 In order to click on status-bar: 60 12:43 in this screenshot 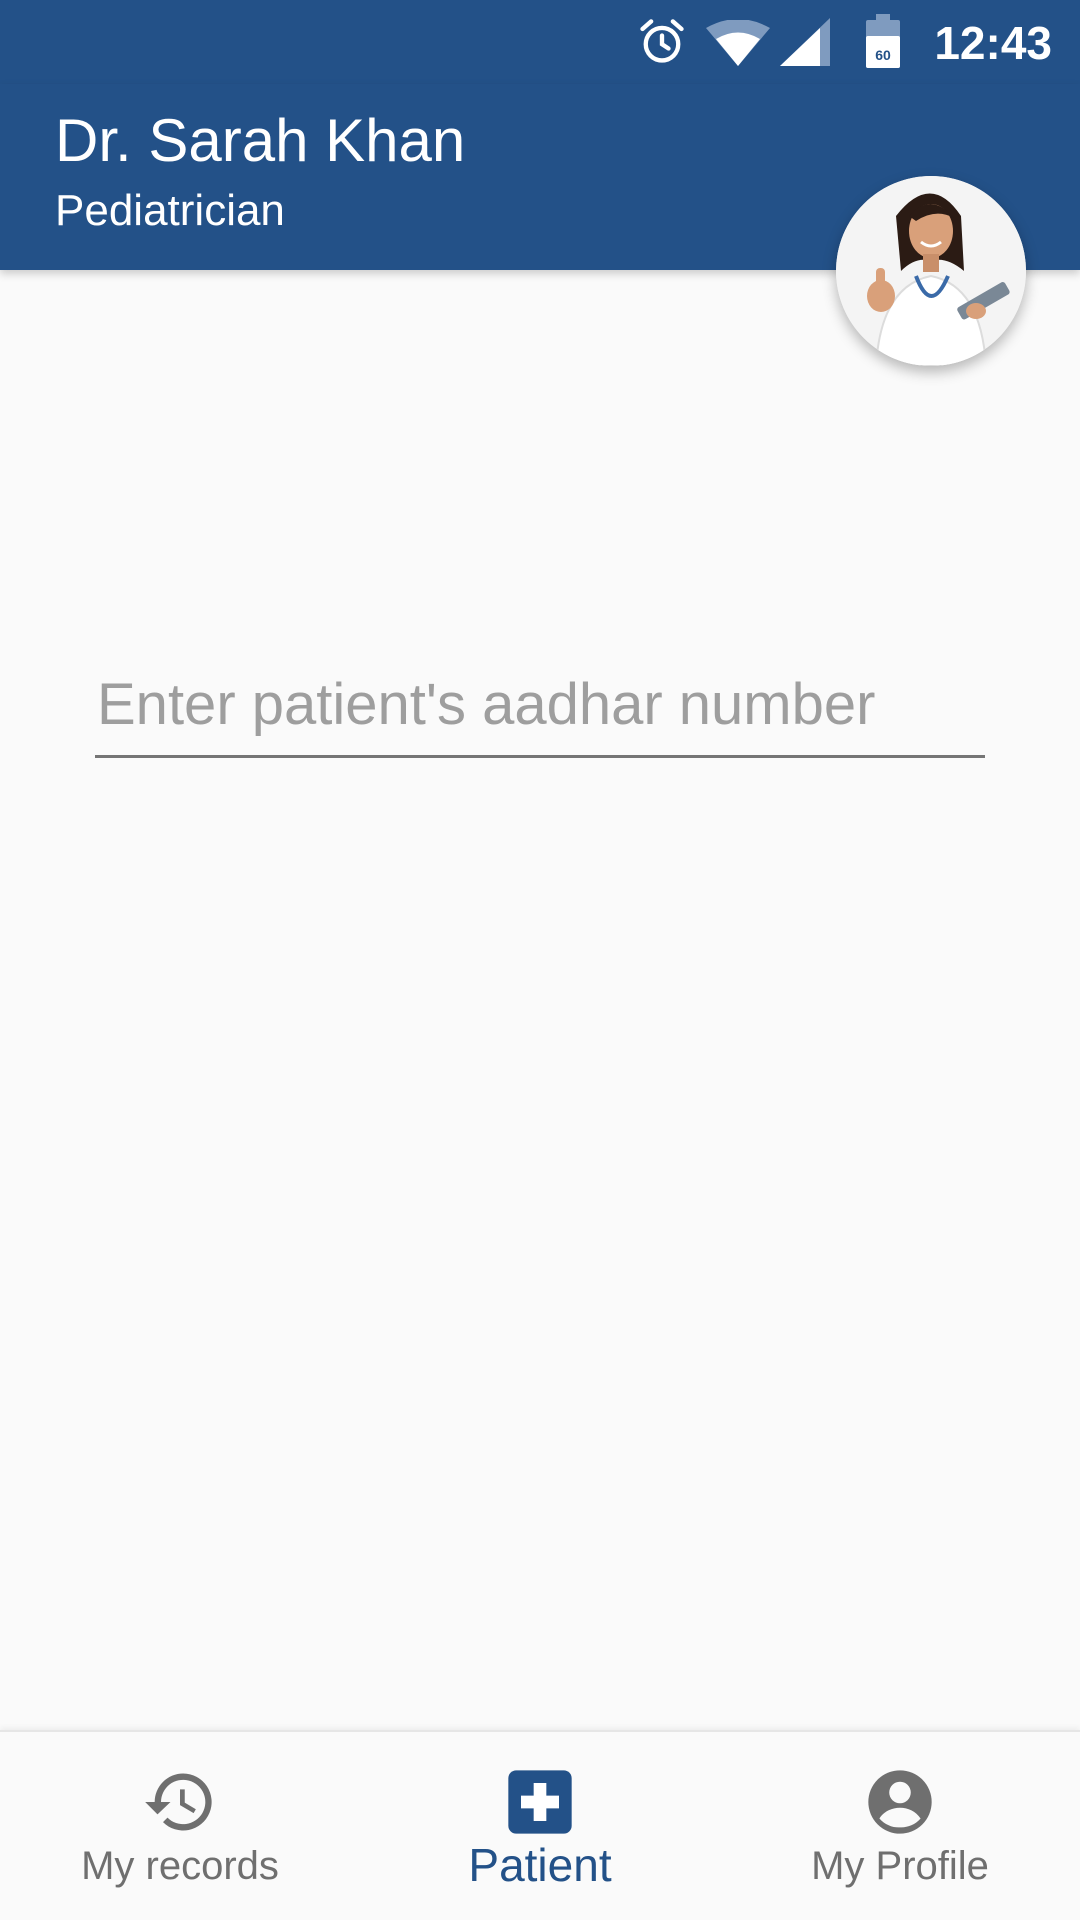, I will do `click(540, 42)`.